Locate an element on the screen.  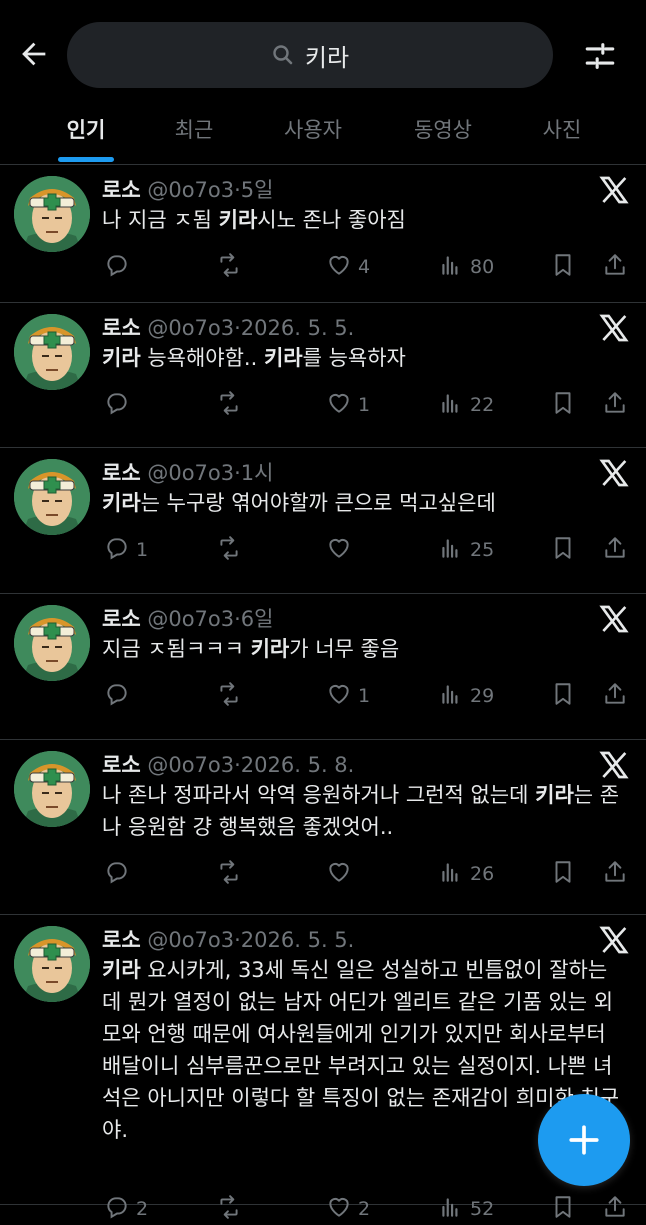
reply-button: 2 is located at coordinates (126, 1209).